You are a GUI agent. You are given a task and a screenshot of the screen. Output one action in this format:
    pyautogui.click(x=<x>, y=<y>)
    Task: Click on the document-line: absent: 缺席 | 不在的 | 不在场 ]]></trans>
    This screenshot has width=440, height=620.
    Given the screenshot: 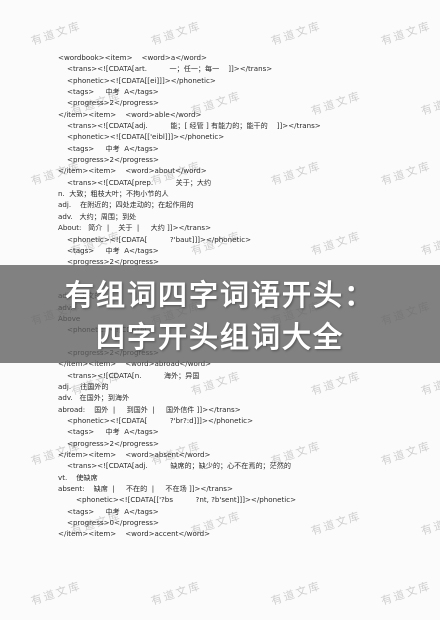 What is the action you would take?
    pyautogui.click(x=145, y=489)
    